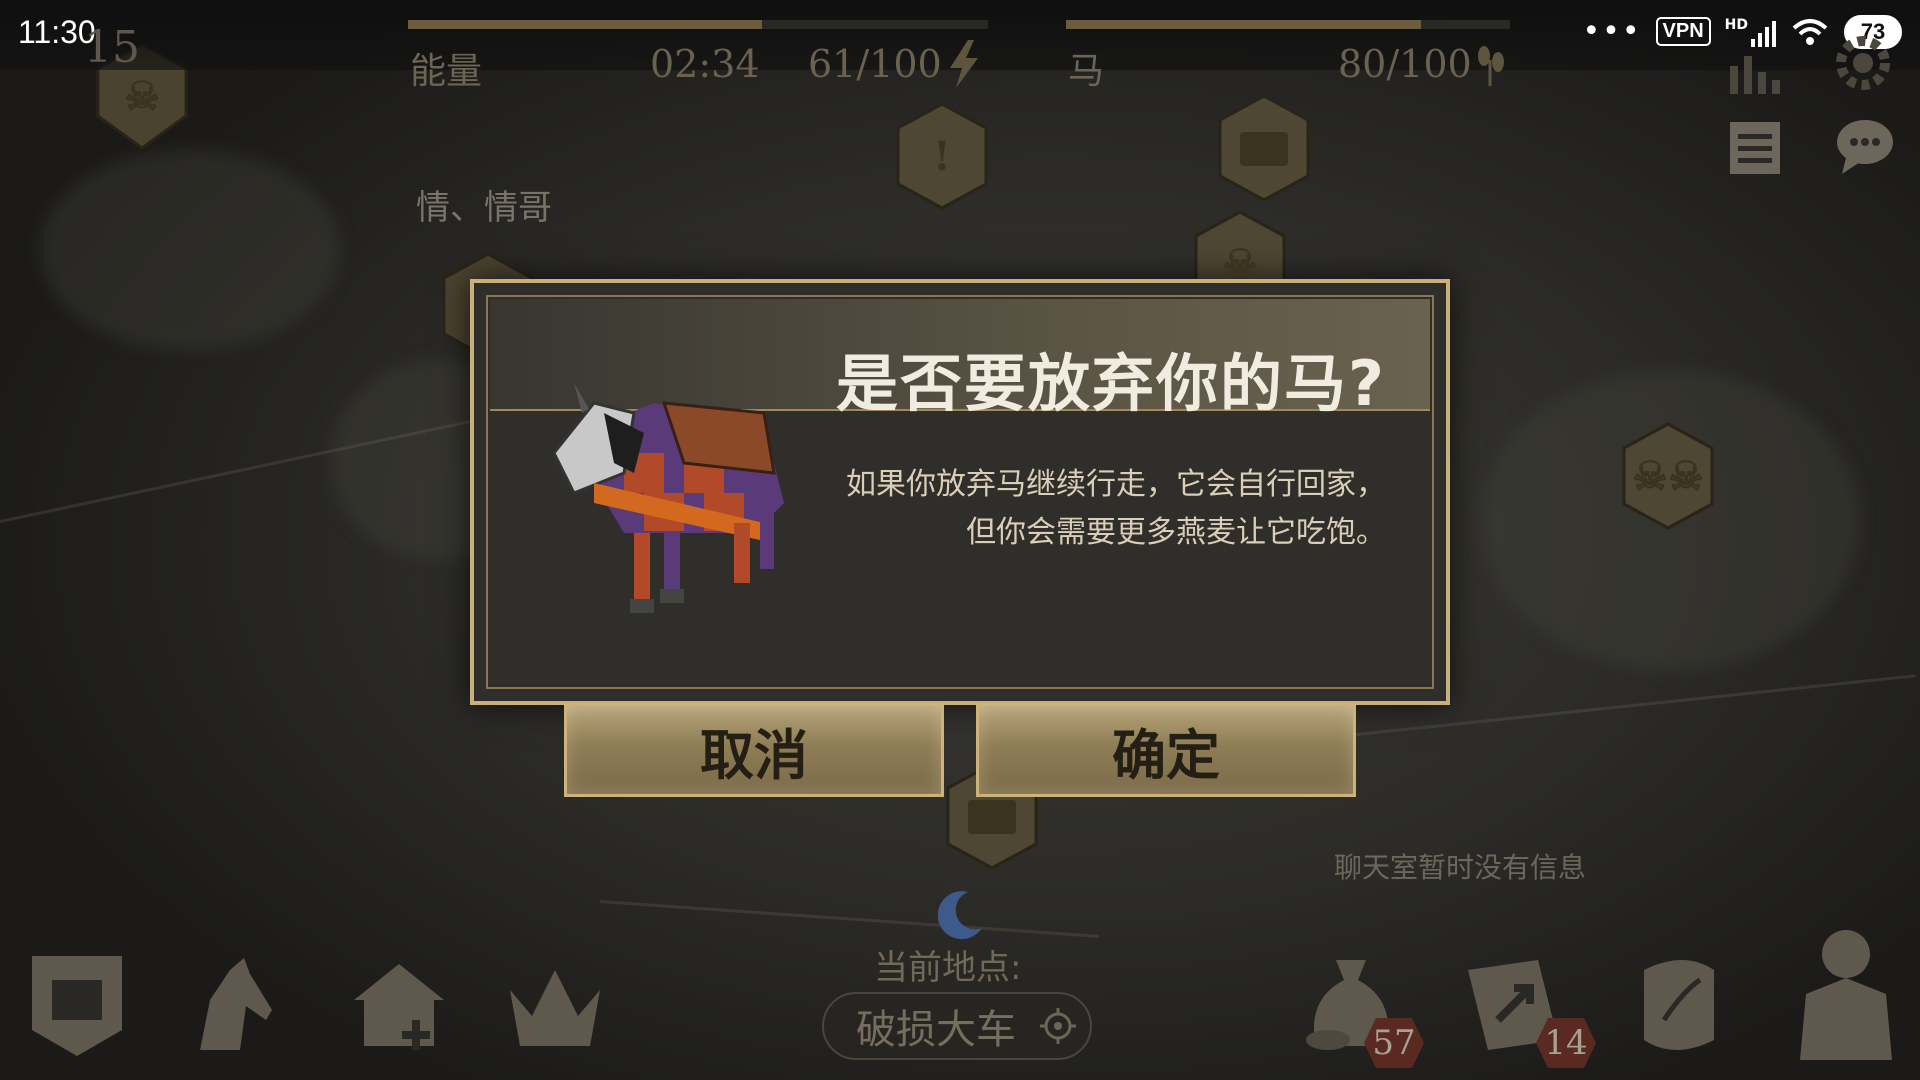  What do you see at coordinates (1394, 1043) in the screenshot?
I see `inventory-count-badge: 57` at bounding box center [1394, 1043].